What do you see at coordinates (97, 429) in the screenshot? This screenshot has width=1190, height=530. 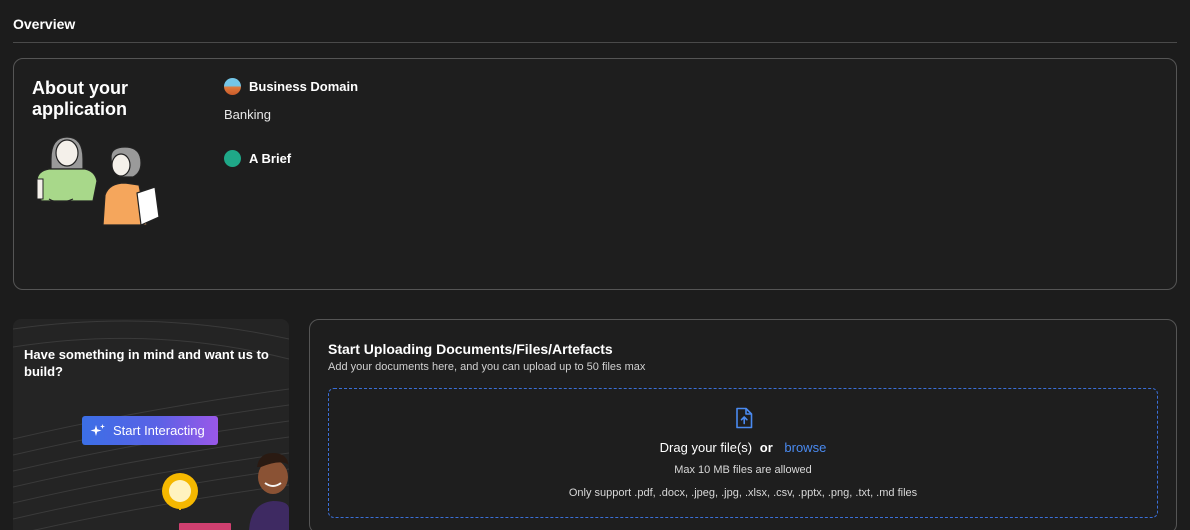 I see `sparkle-icon` at bounding box center [97, 429].